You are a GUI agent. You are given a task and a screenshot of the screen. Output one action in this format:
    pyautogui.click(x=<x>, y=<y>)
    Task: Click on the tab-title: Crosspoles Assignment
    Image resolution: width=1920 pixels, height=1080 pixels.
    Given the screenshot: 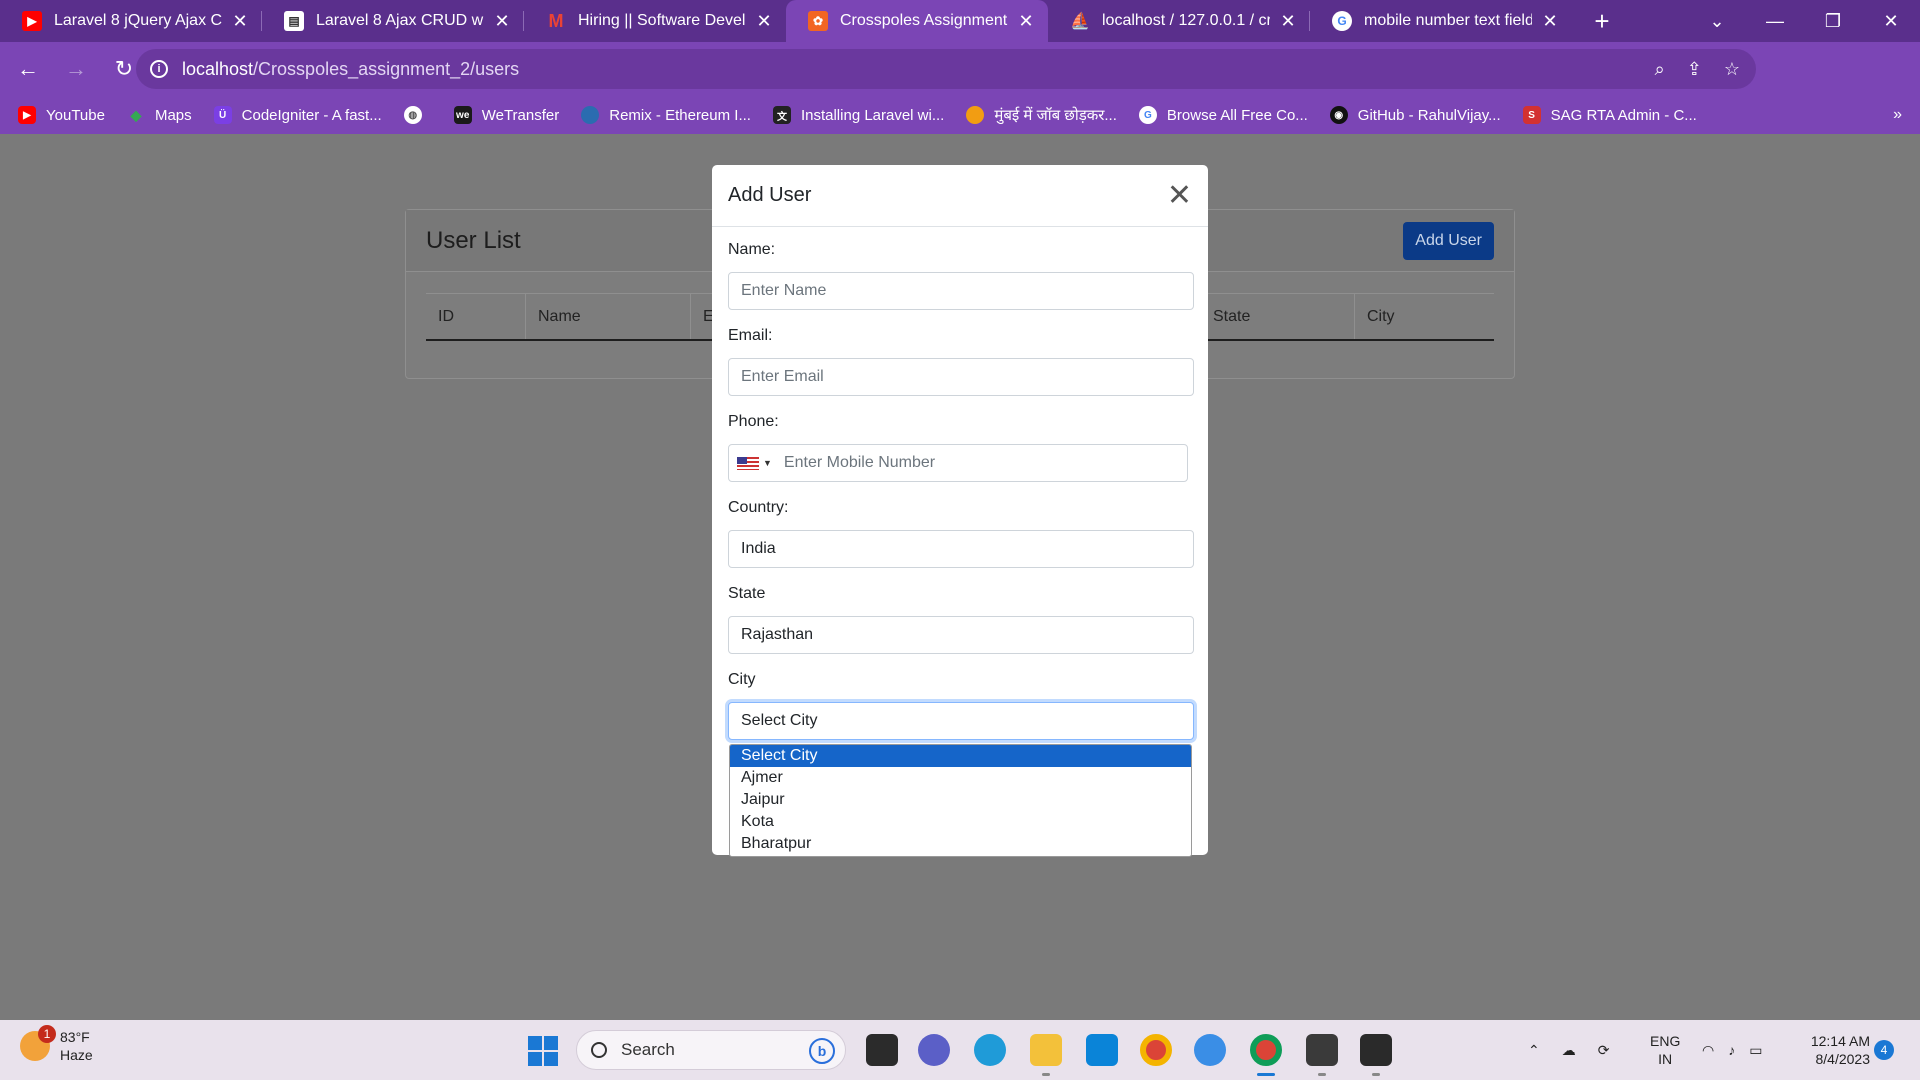 What is the action you would take?
    pyautogui.click(x=924, y=20)
    